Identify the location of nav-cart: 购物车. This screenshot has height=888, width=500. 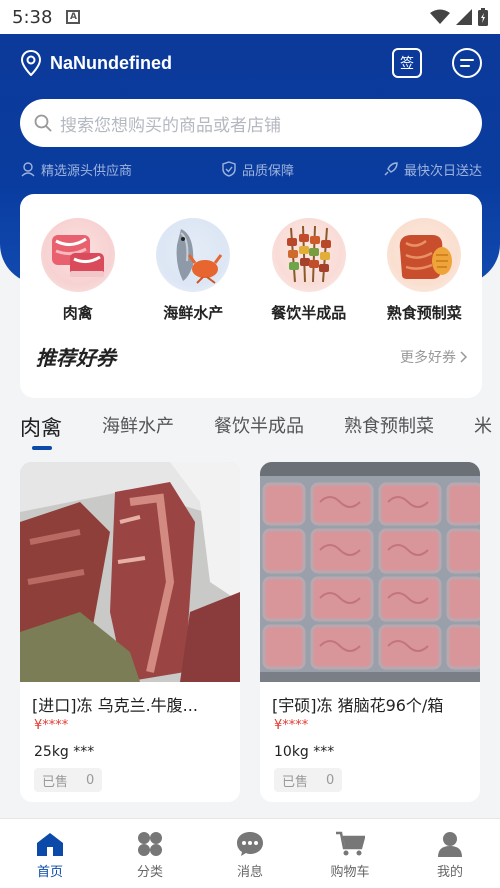
(350, 853).